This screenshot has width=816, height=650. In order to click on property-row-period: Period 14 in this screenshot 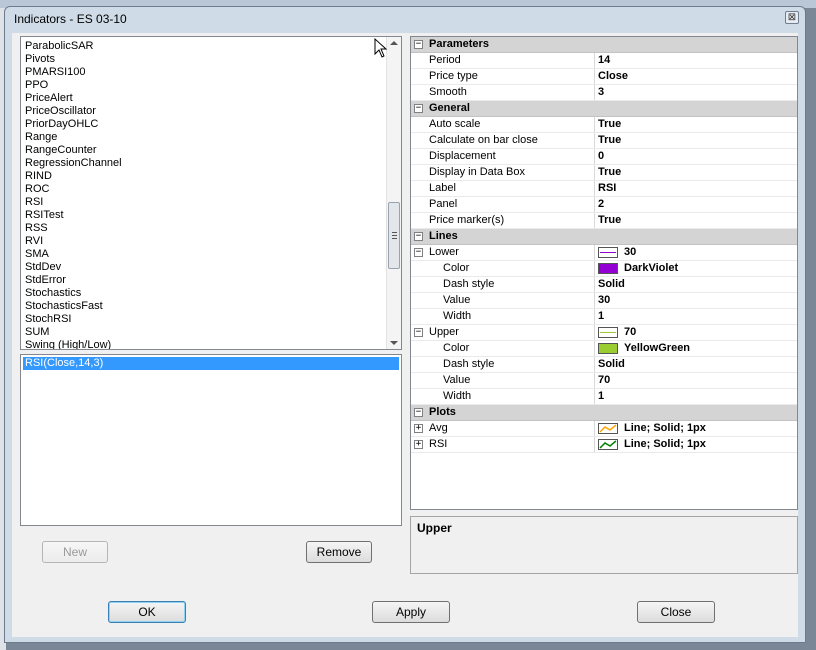, I will do `click(604, 61)`.